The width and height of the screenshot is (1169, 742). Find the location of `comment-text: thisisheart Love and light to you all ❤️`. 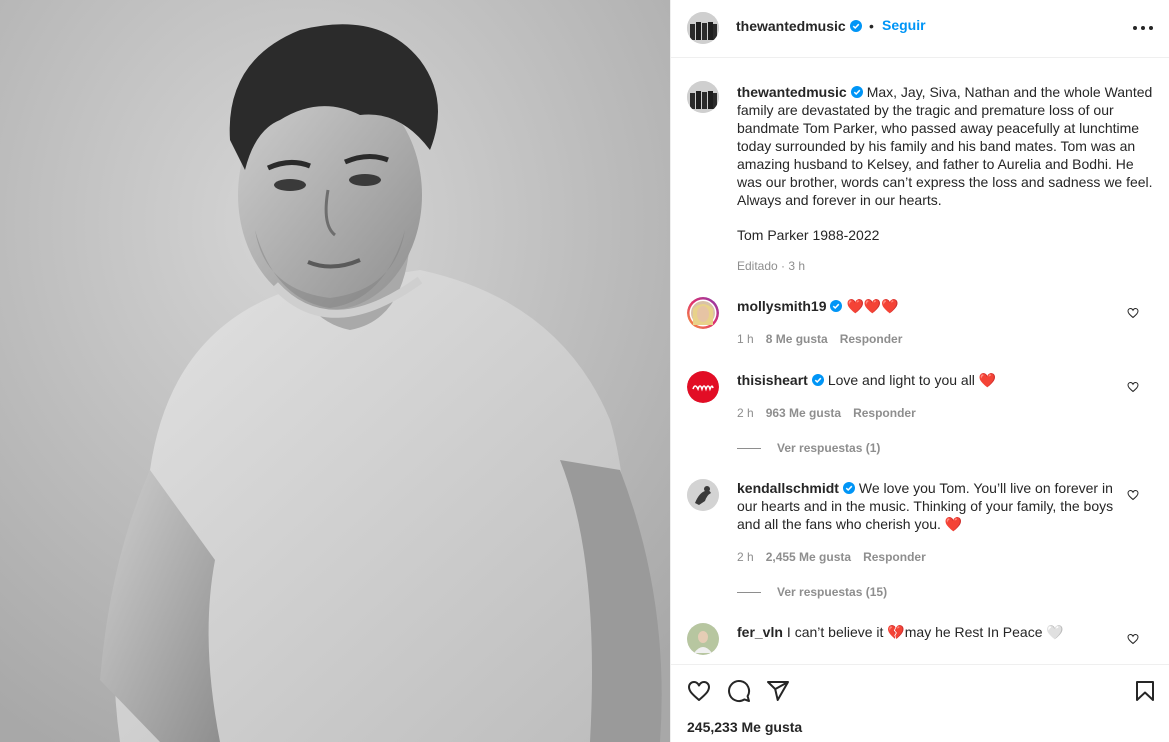

comment-text: thisisheart Love and light to you all ❤️ is located at coordinates (932, 380).